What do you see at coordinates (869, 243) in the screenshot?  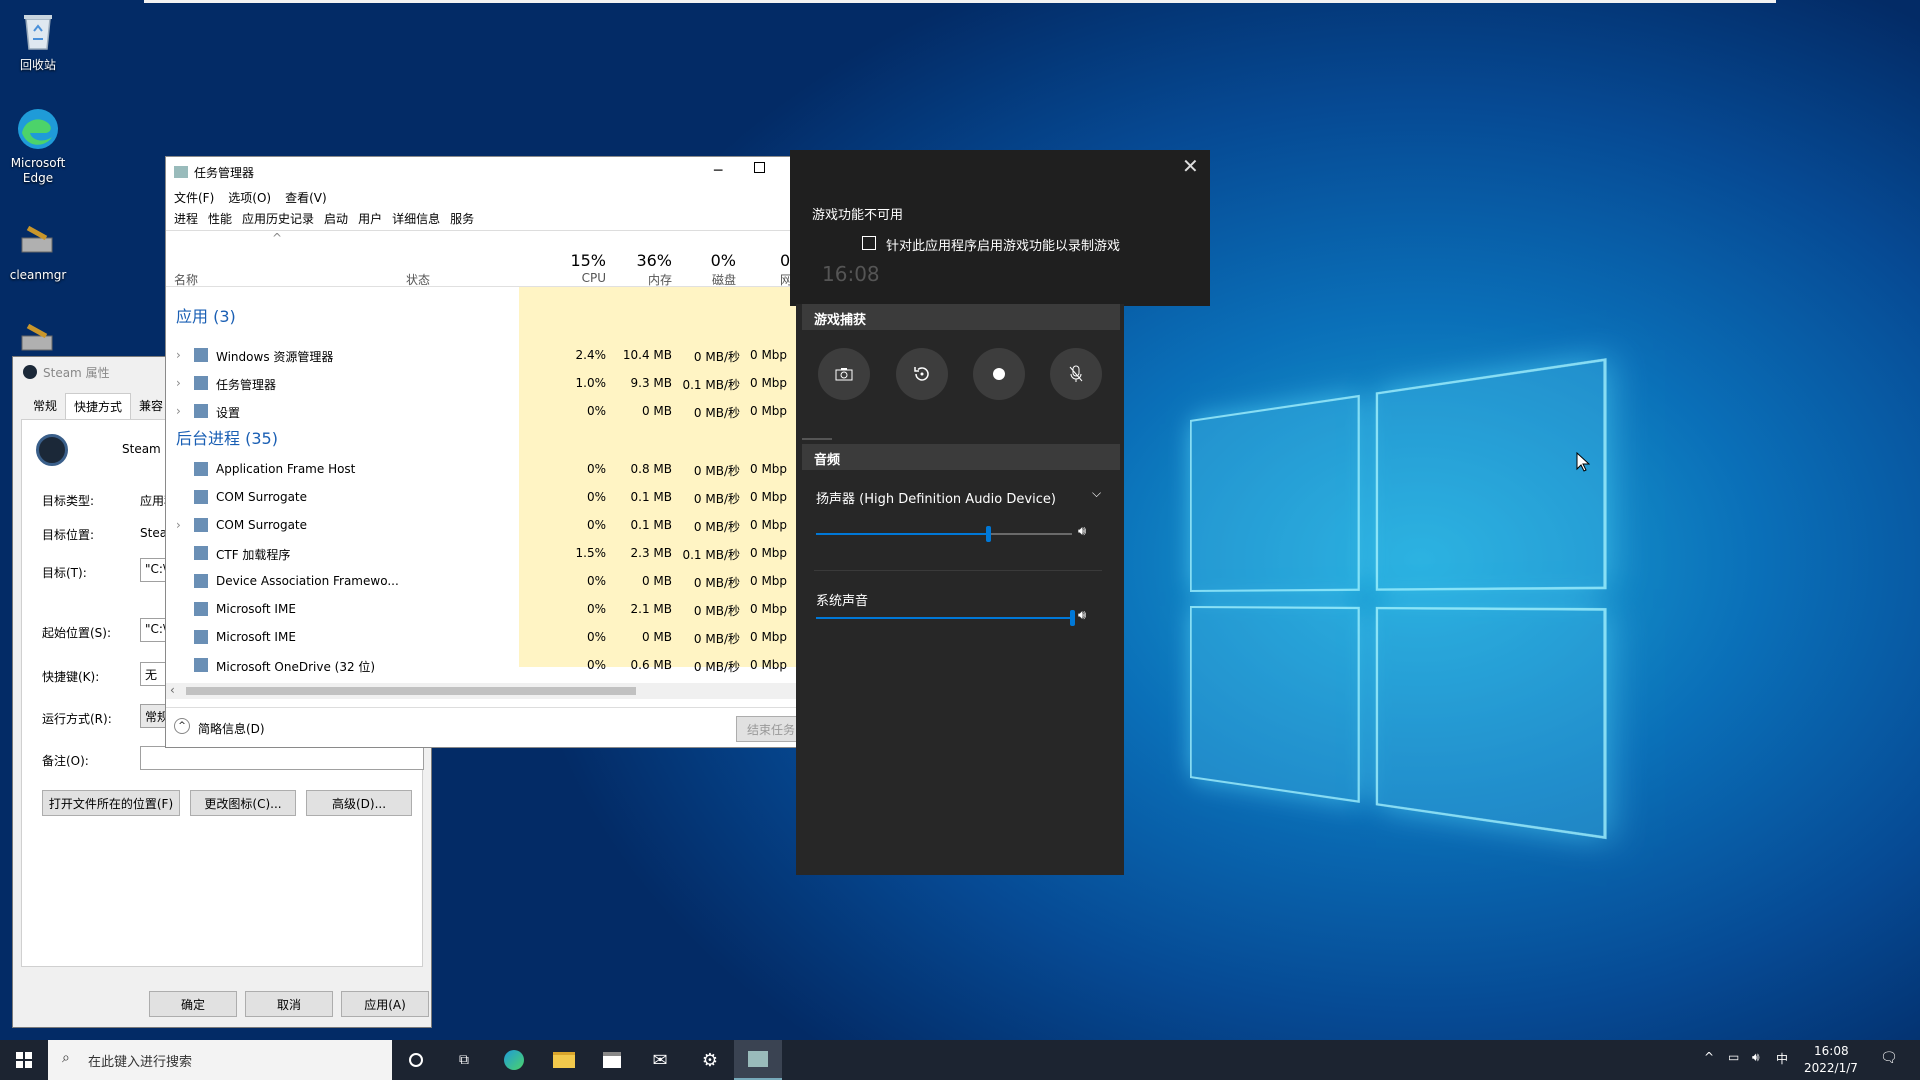 I see `enable-game-features-checkbox` at bounding box center [869, 243].